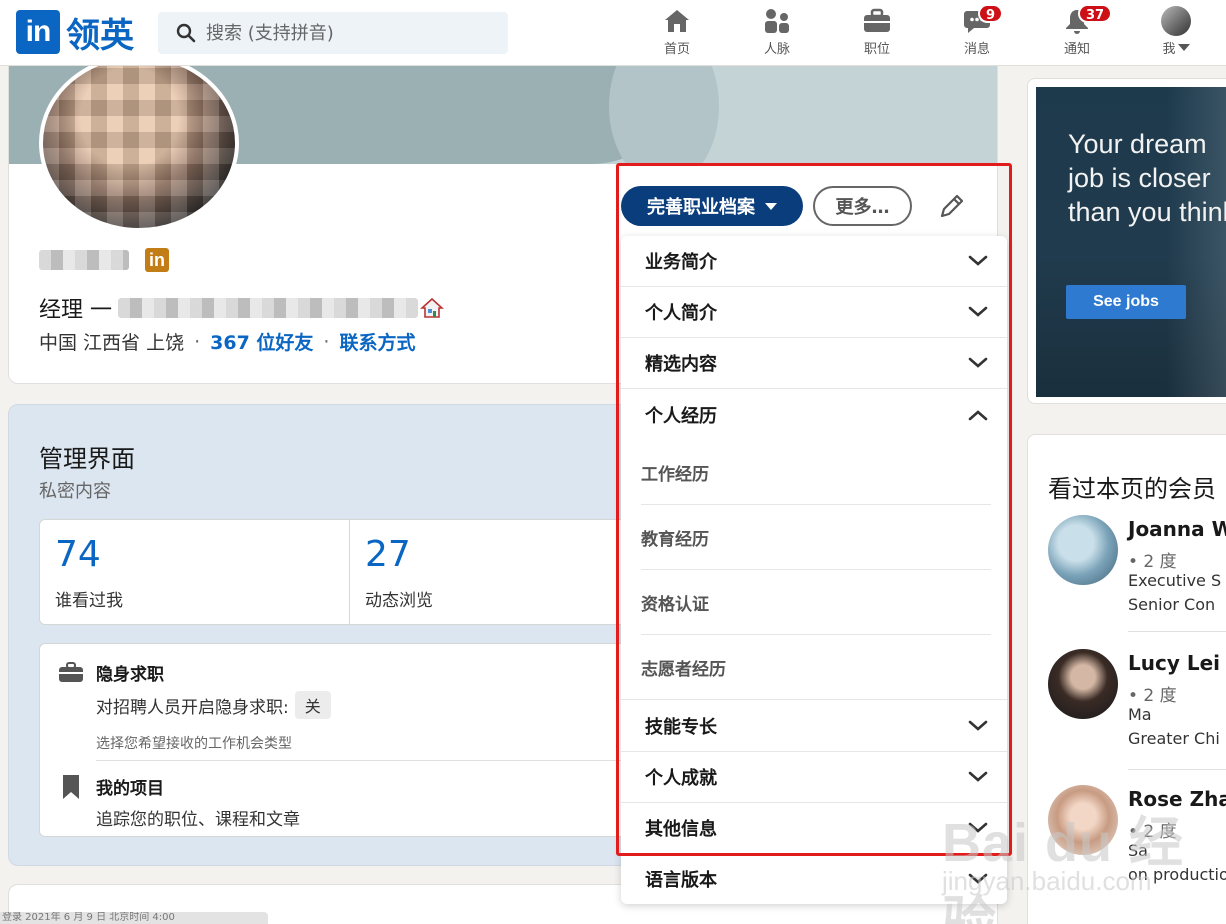 This screenshot has height=924, width=1226. Describe the element at coordinates (814, 312) in the screenshot. I see `dropdown-item-about: 个人简介` at that location.